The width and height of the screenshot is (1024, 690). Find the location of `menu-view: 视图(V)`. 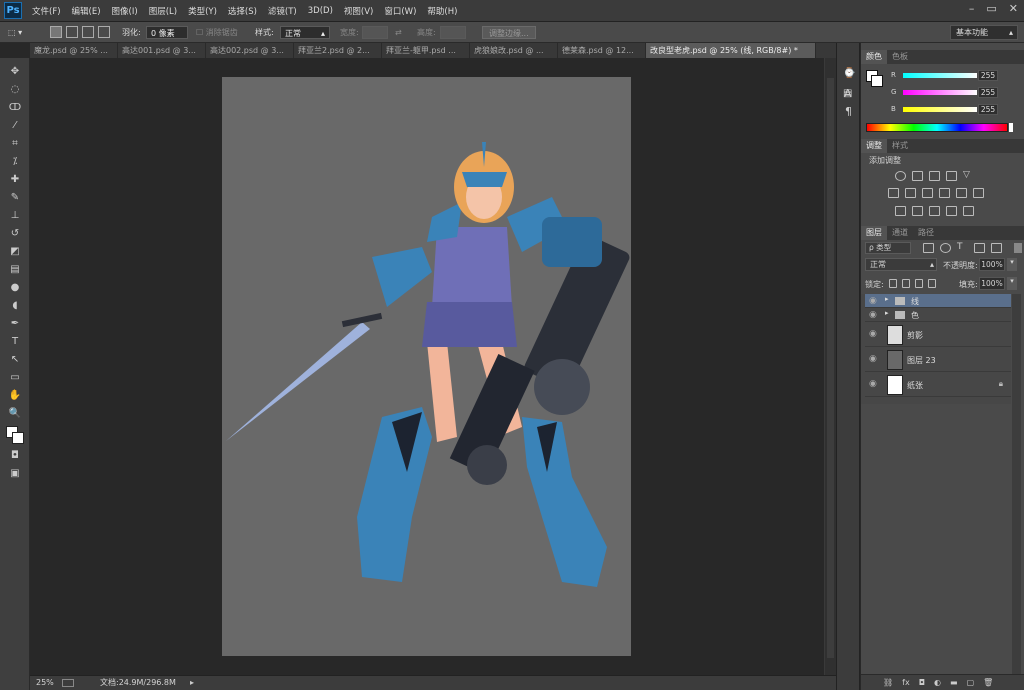

menu-view: 视图(V) is located at coordinates (358, 11).